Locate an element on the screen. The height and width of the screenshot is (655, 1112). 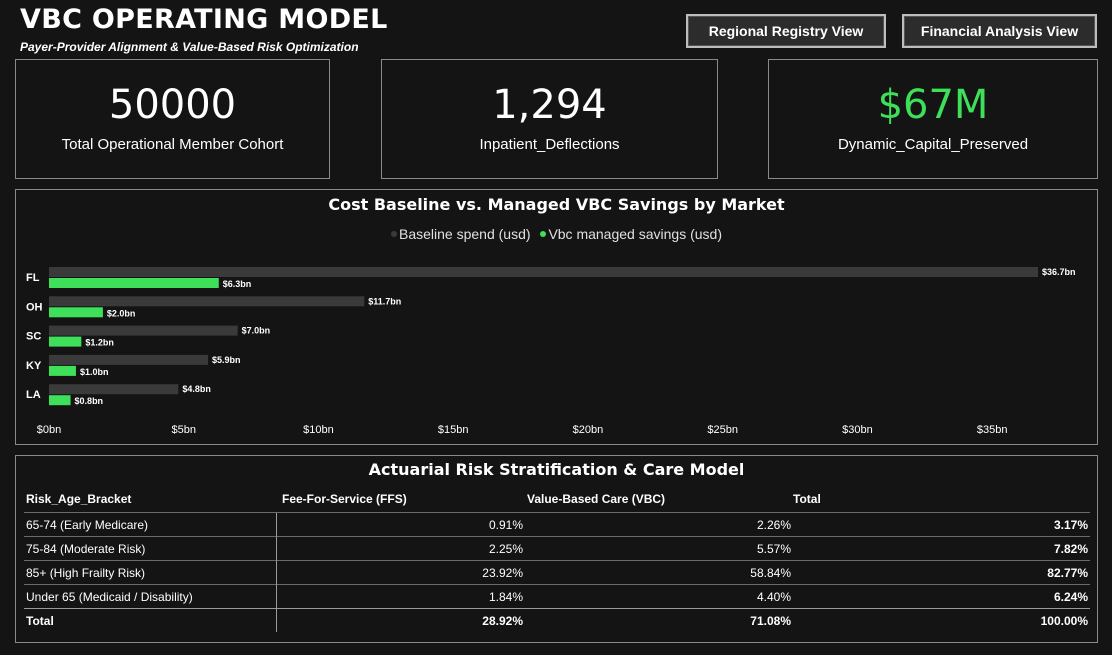
x-tick-label: $5bn is located at coordinates (183, 430).